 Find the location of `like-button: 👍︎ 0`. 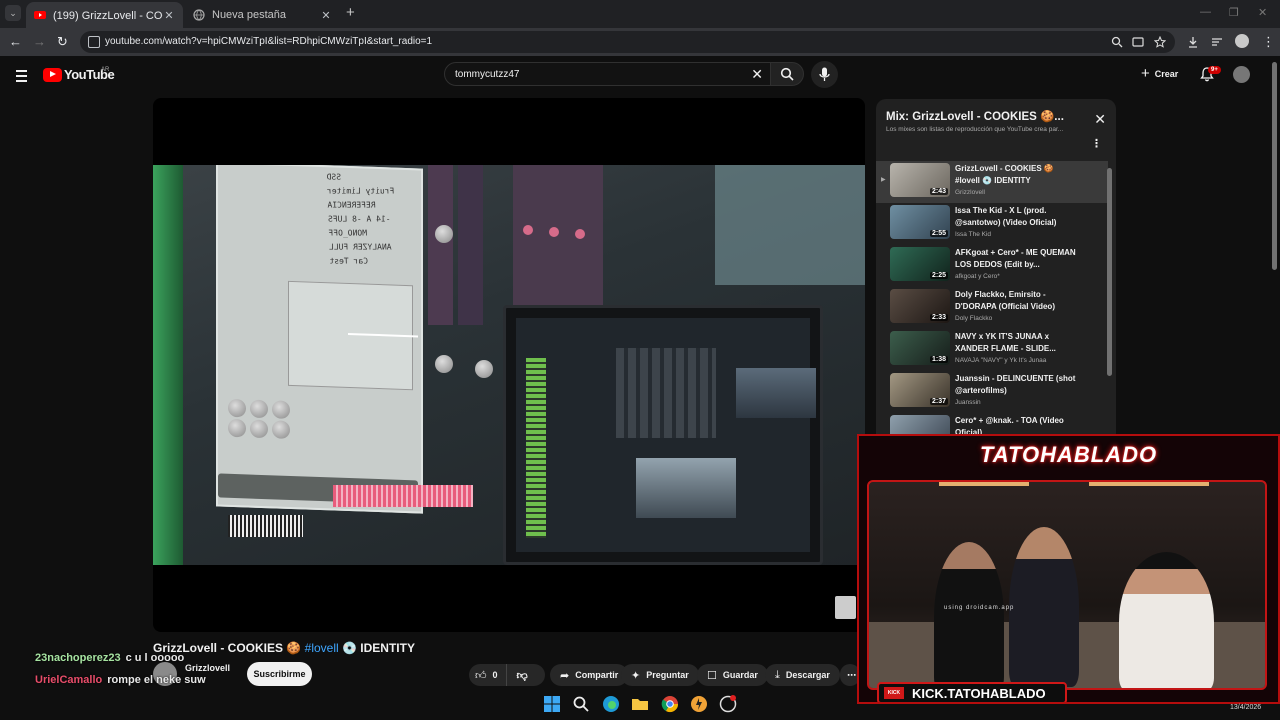

like-button: 👍︎ 0 is located at coordinates (488, 675).